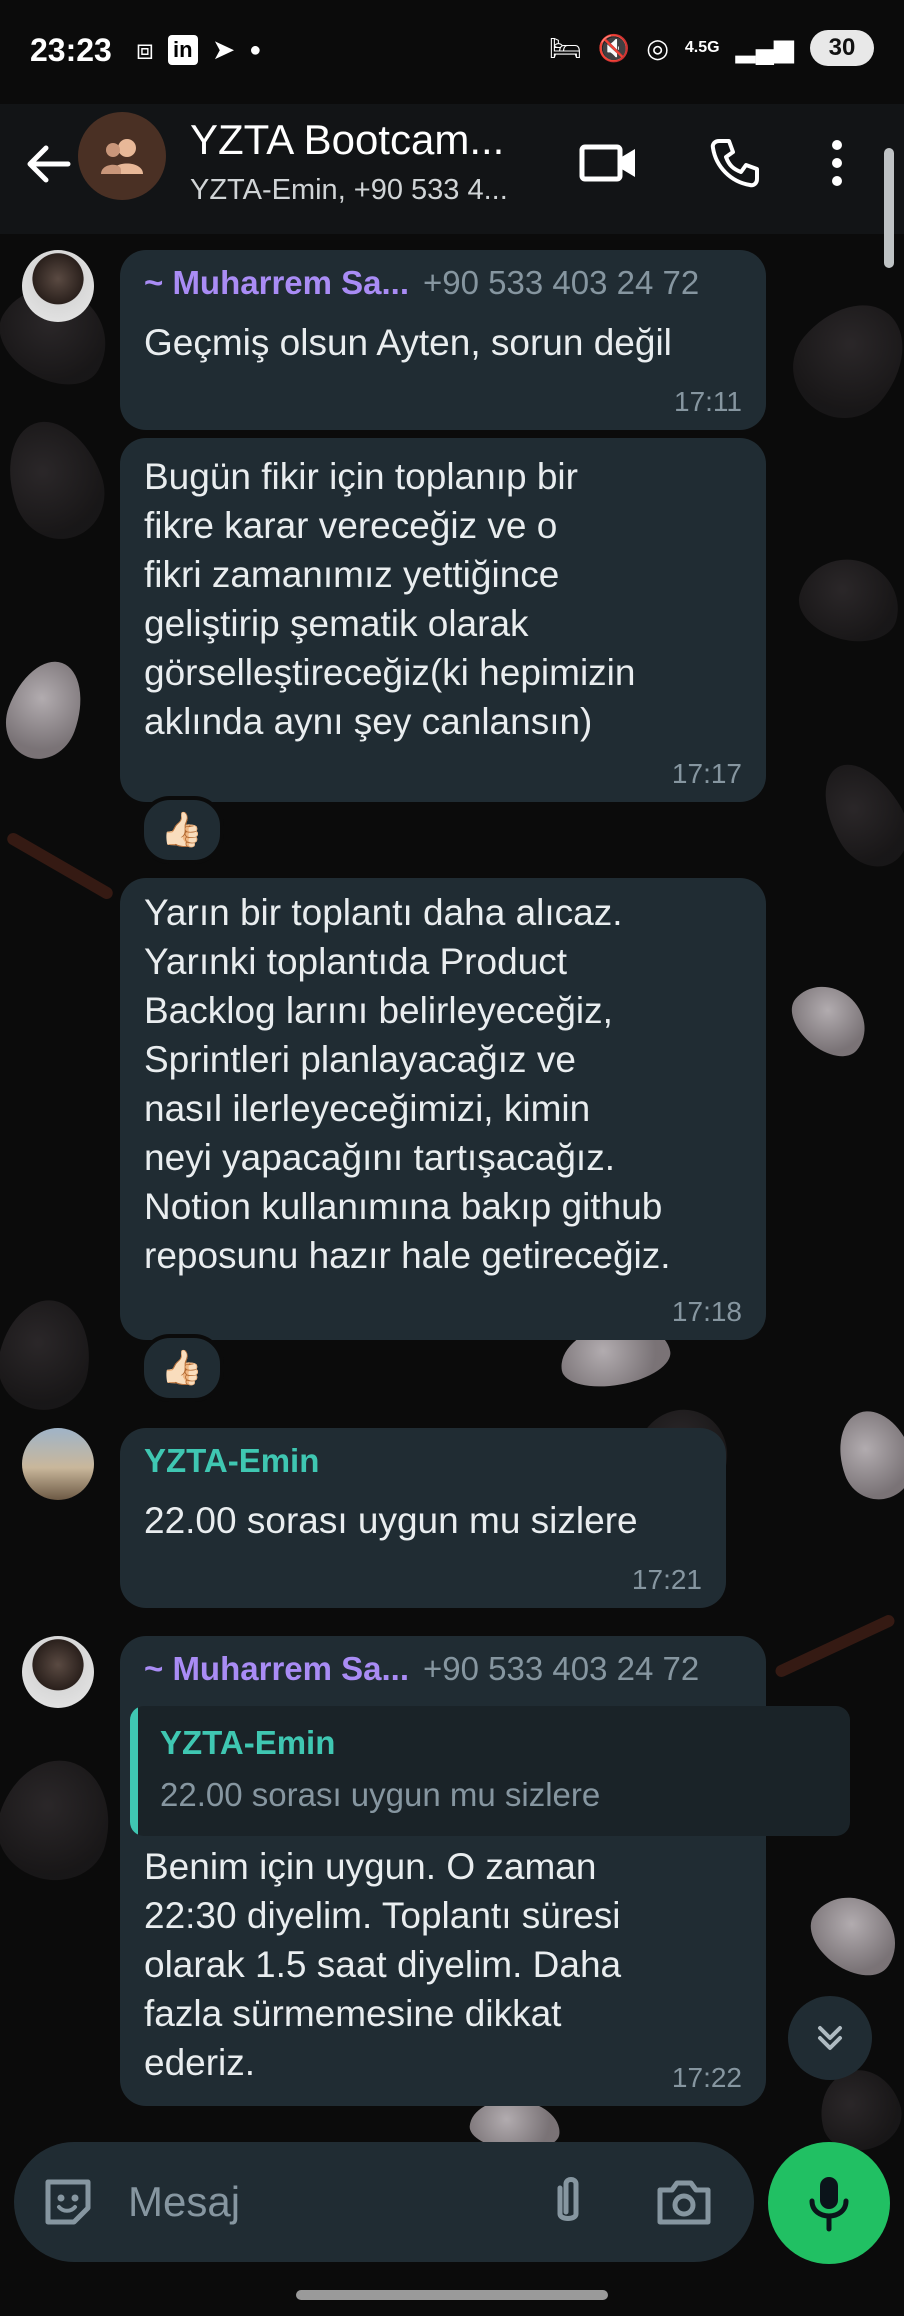  What do you see at coordinates (391, 1520) in the screenshot?
I see `message-text: 22.00 sorası uygun mu sizlere` at bounding box center [391, 1520].